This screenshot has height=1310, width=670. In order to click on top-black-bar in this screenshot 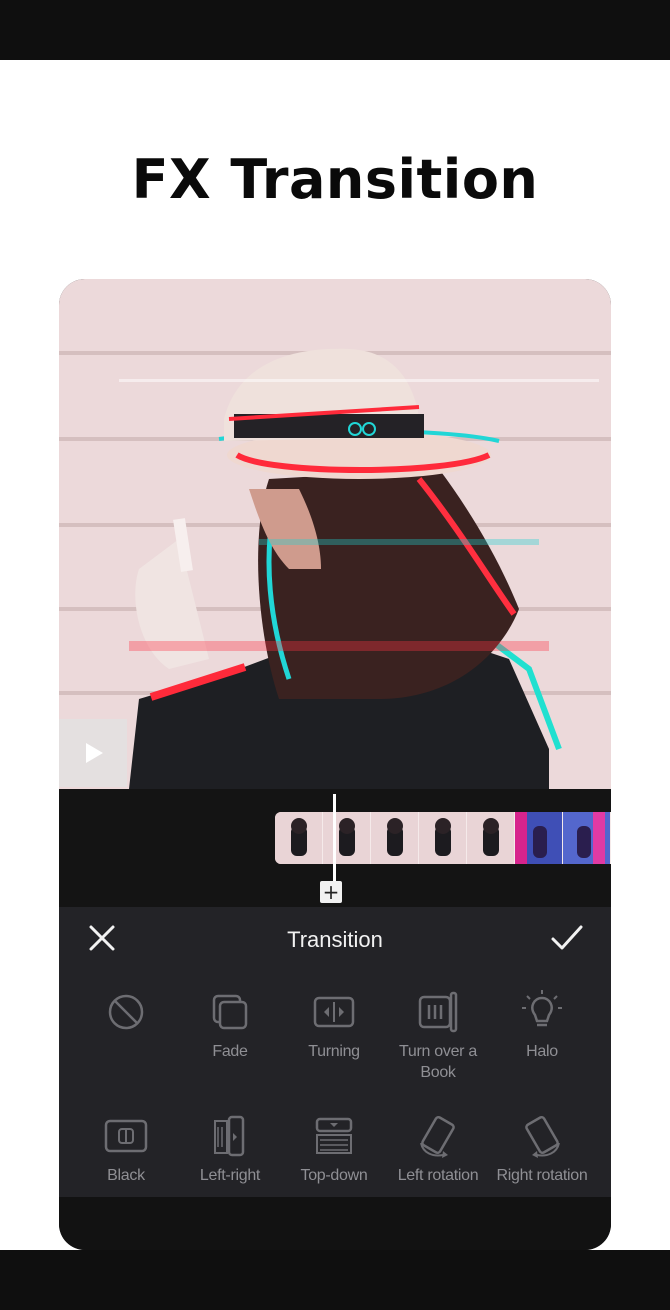, I will do `click(335, 30)`.